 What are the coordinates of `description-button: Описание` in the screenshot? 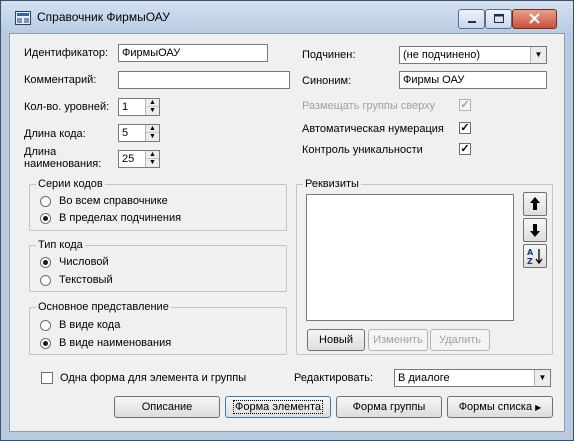 It's located at (167, 407).